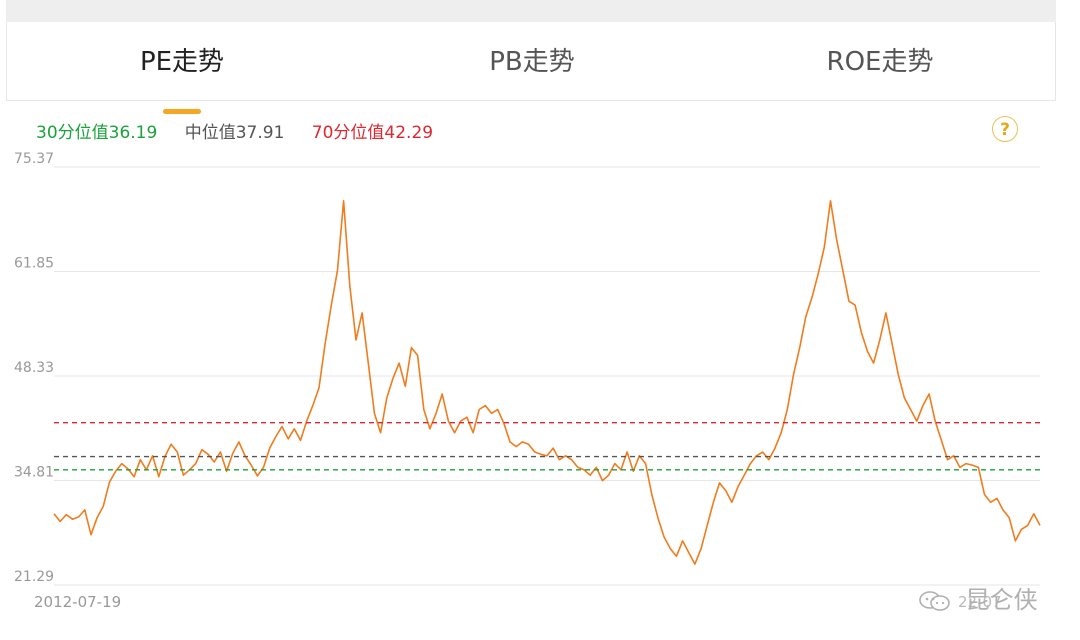 This screenshot has width=1080, height=640. Describe the element at coordinates (77, 602) in the screenshot. I see `x-tick-label: 2012-07-19` at that location.